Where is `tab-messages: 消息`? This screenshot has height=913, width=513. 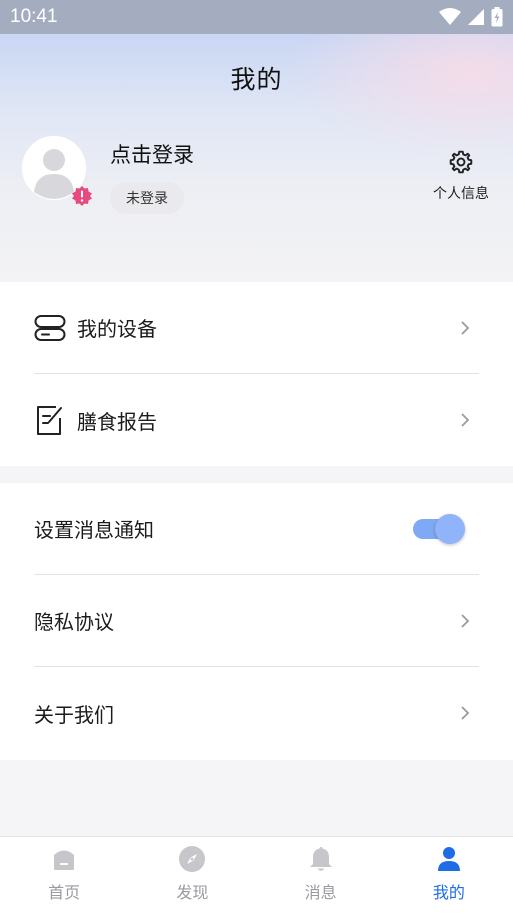
tab-messages: 消息 is located at coordinates (321, 875).